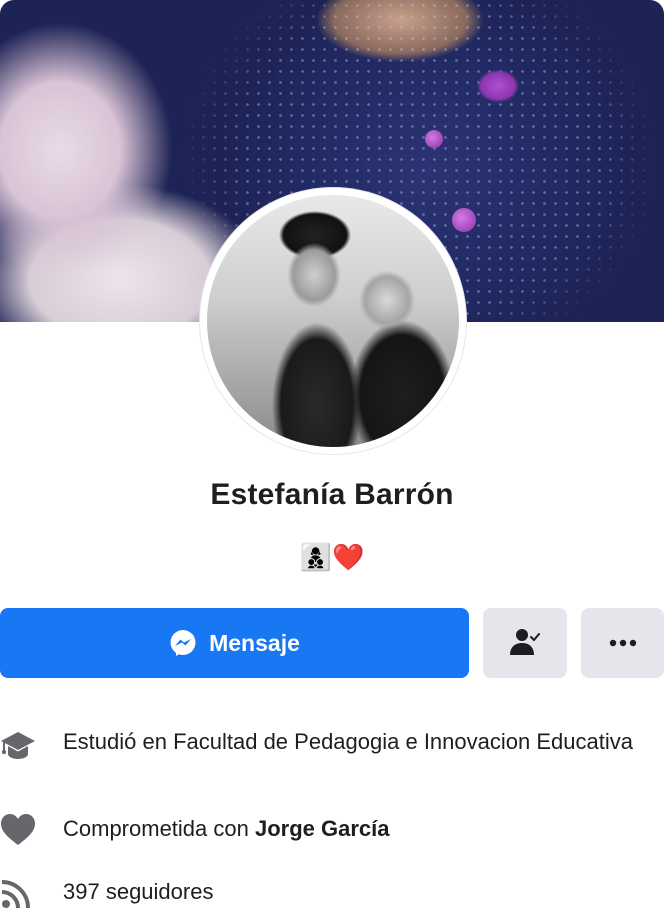  What do you see at coordinates (81, 891) in the screenshot?
I see `followers-count: 397` at bounding box center [81, 891].